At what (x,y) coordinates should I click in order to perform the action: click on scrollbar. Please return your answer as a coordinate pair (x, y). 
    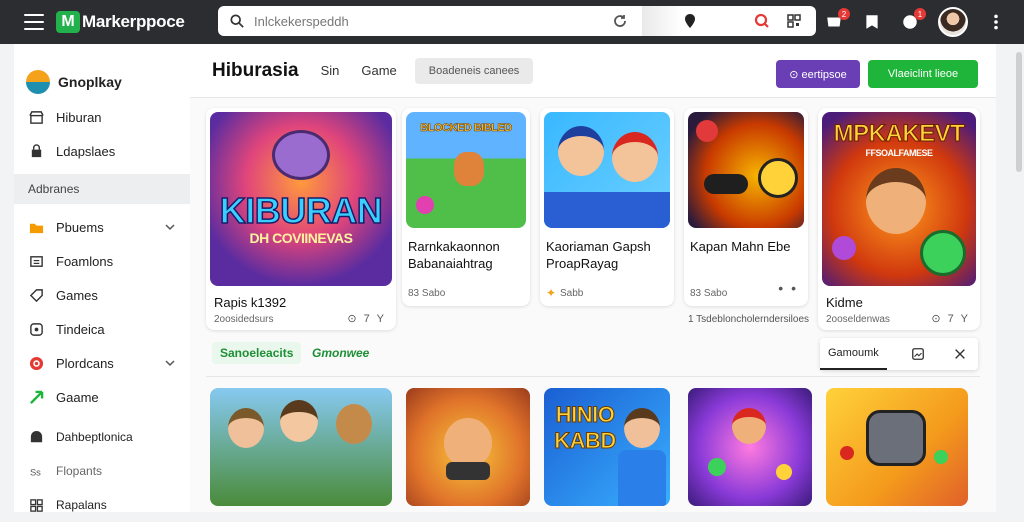
    Looking at the image, I should click on (1019, 112).